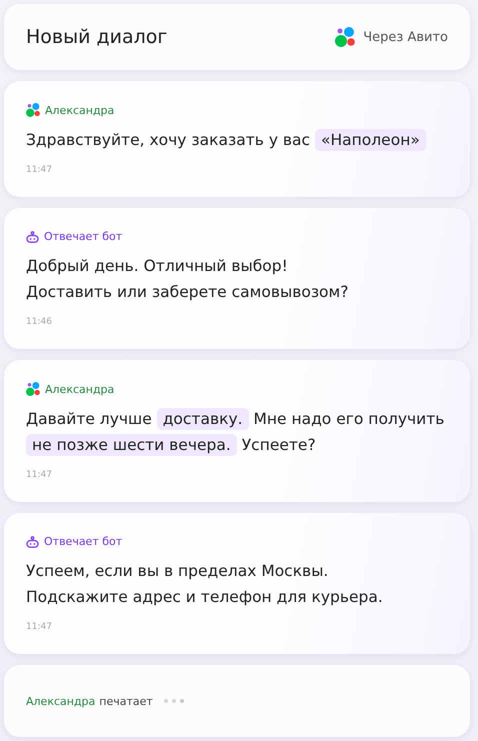  Describe the element at coordinates (173, 701) in the screenshot. I see `typing-dots-icon` at that location.